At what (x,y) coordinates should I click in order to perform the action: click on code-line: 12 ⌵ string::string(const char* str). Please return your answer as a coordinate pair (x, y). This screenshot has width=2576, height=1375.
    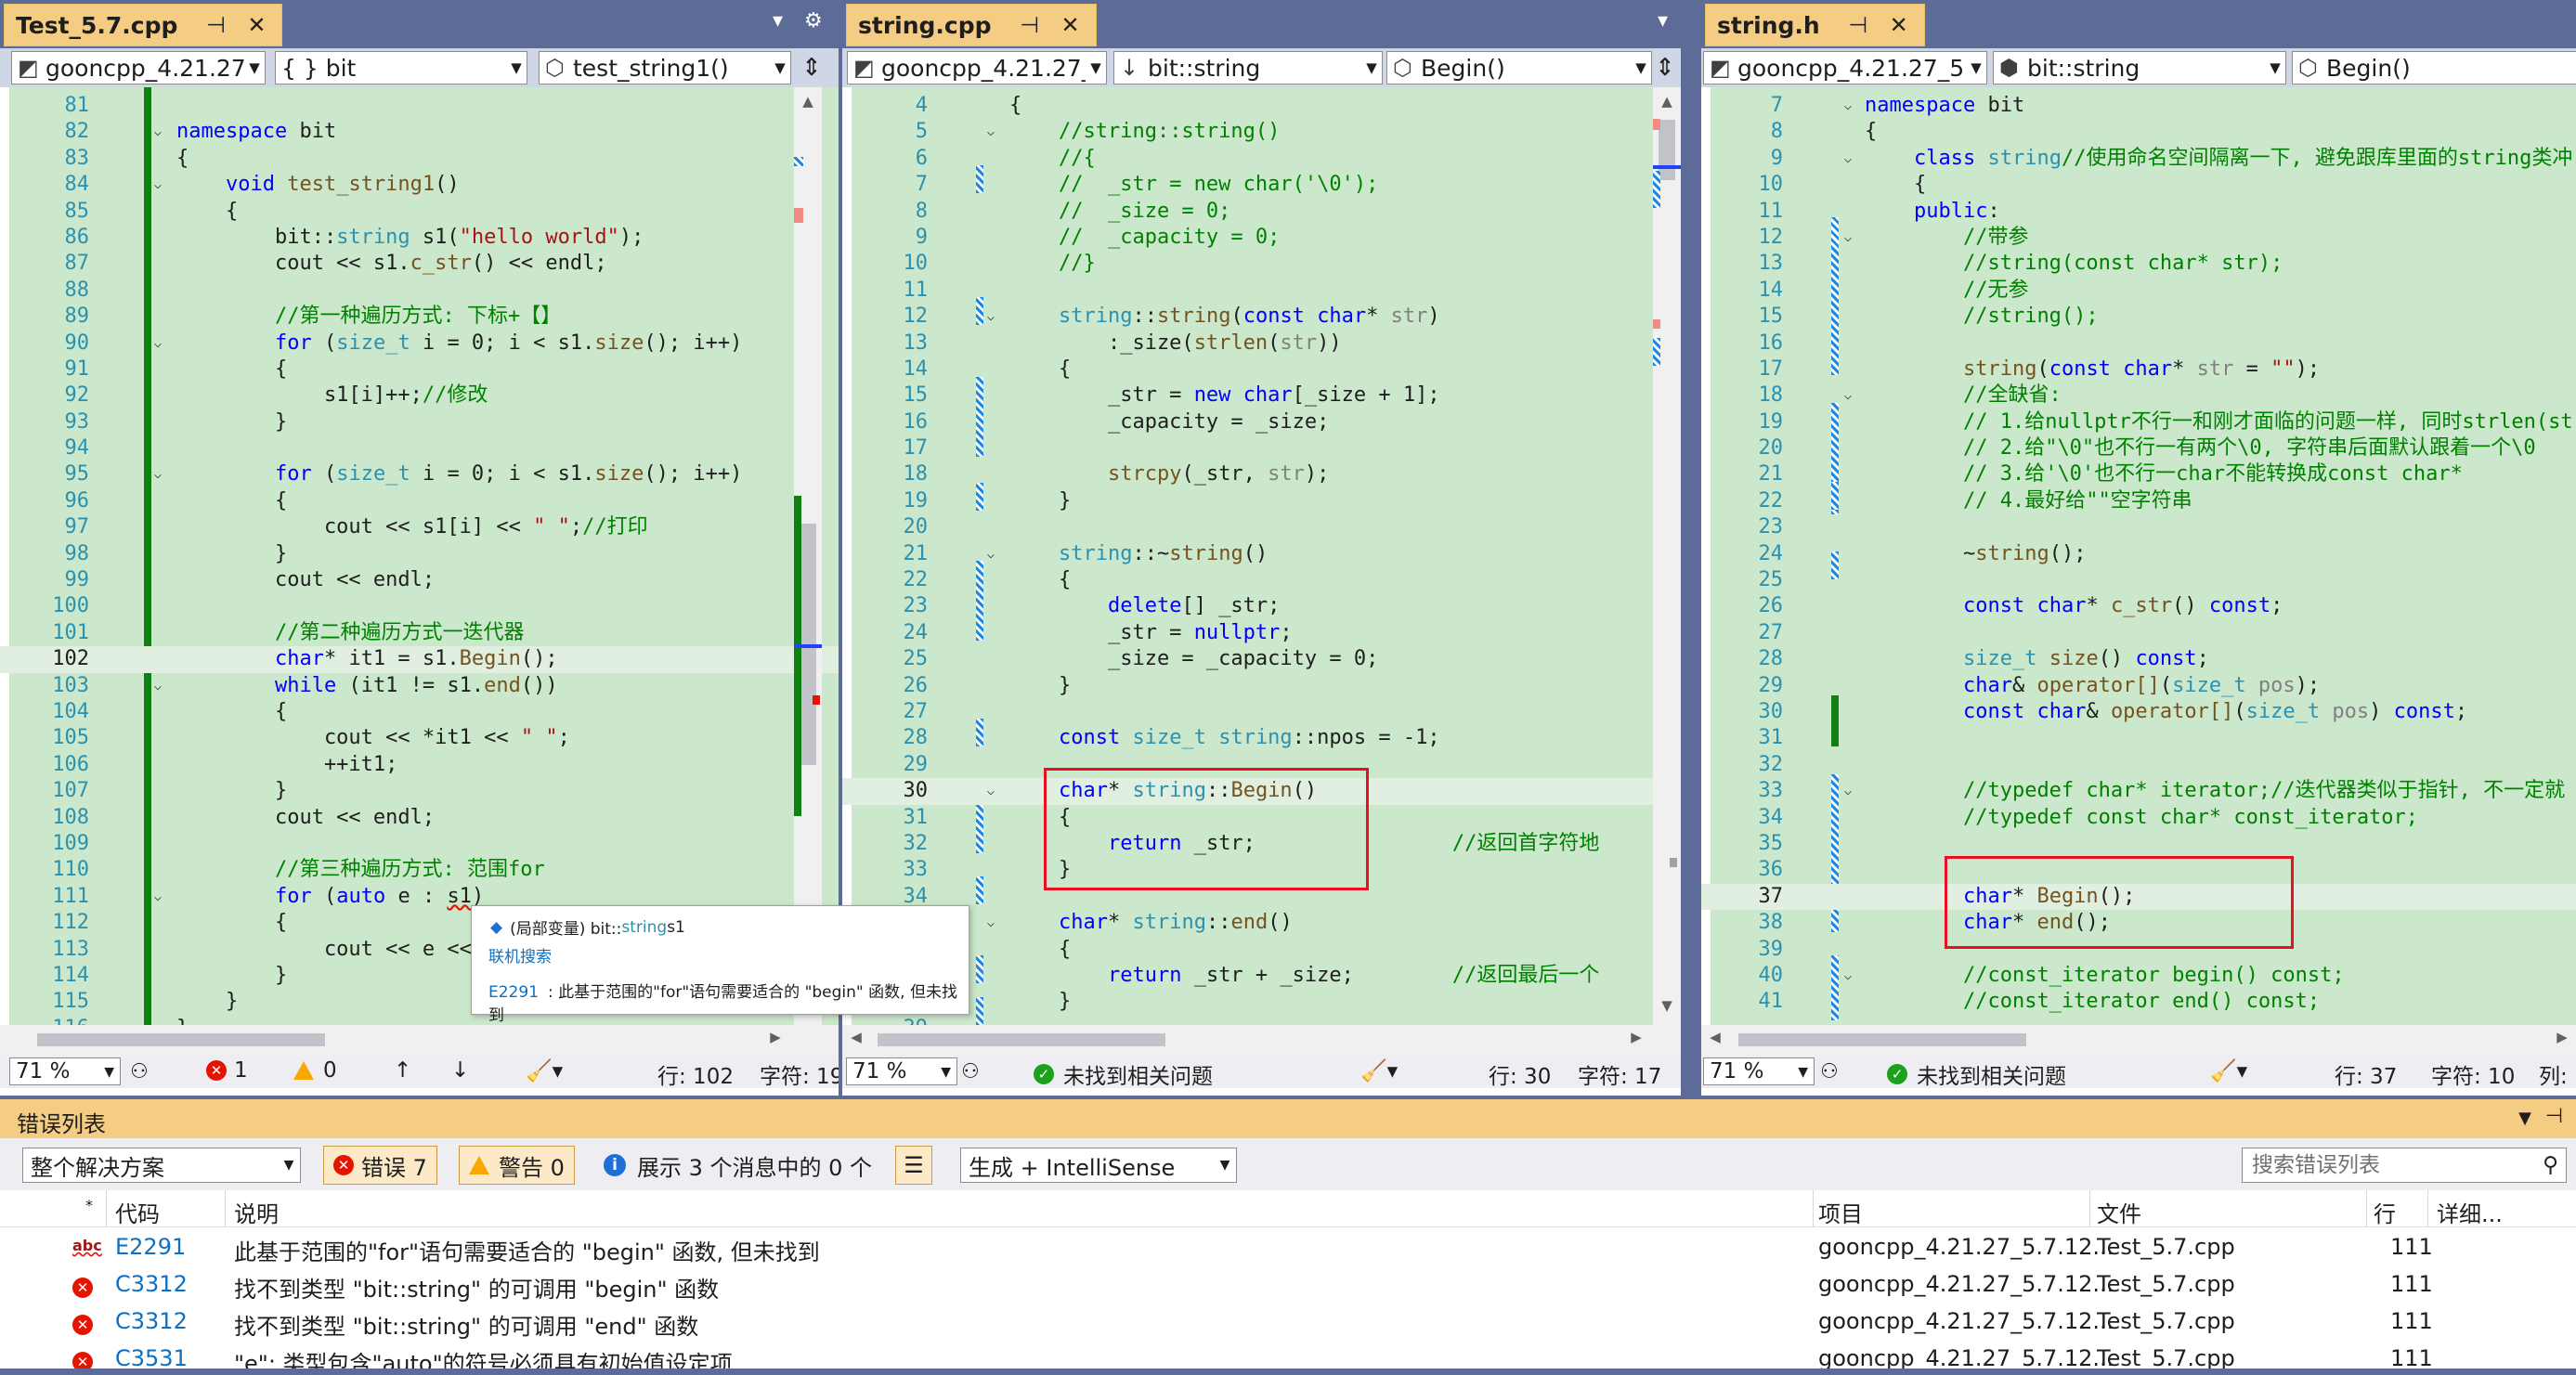
    Looking at the image, I should click on (1262, 317).